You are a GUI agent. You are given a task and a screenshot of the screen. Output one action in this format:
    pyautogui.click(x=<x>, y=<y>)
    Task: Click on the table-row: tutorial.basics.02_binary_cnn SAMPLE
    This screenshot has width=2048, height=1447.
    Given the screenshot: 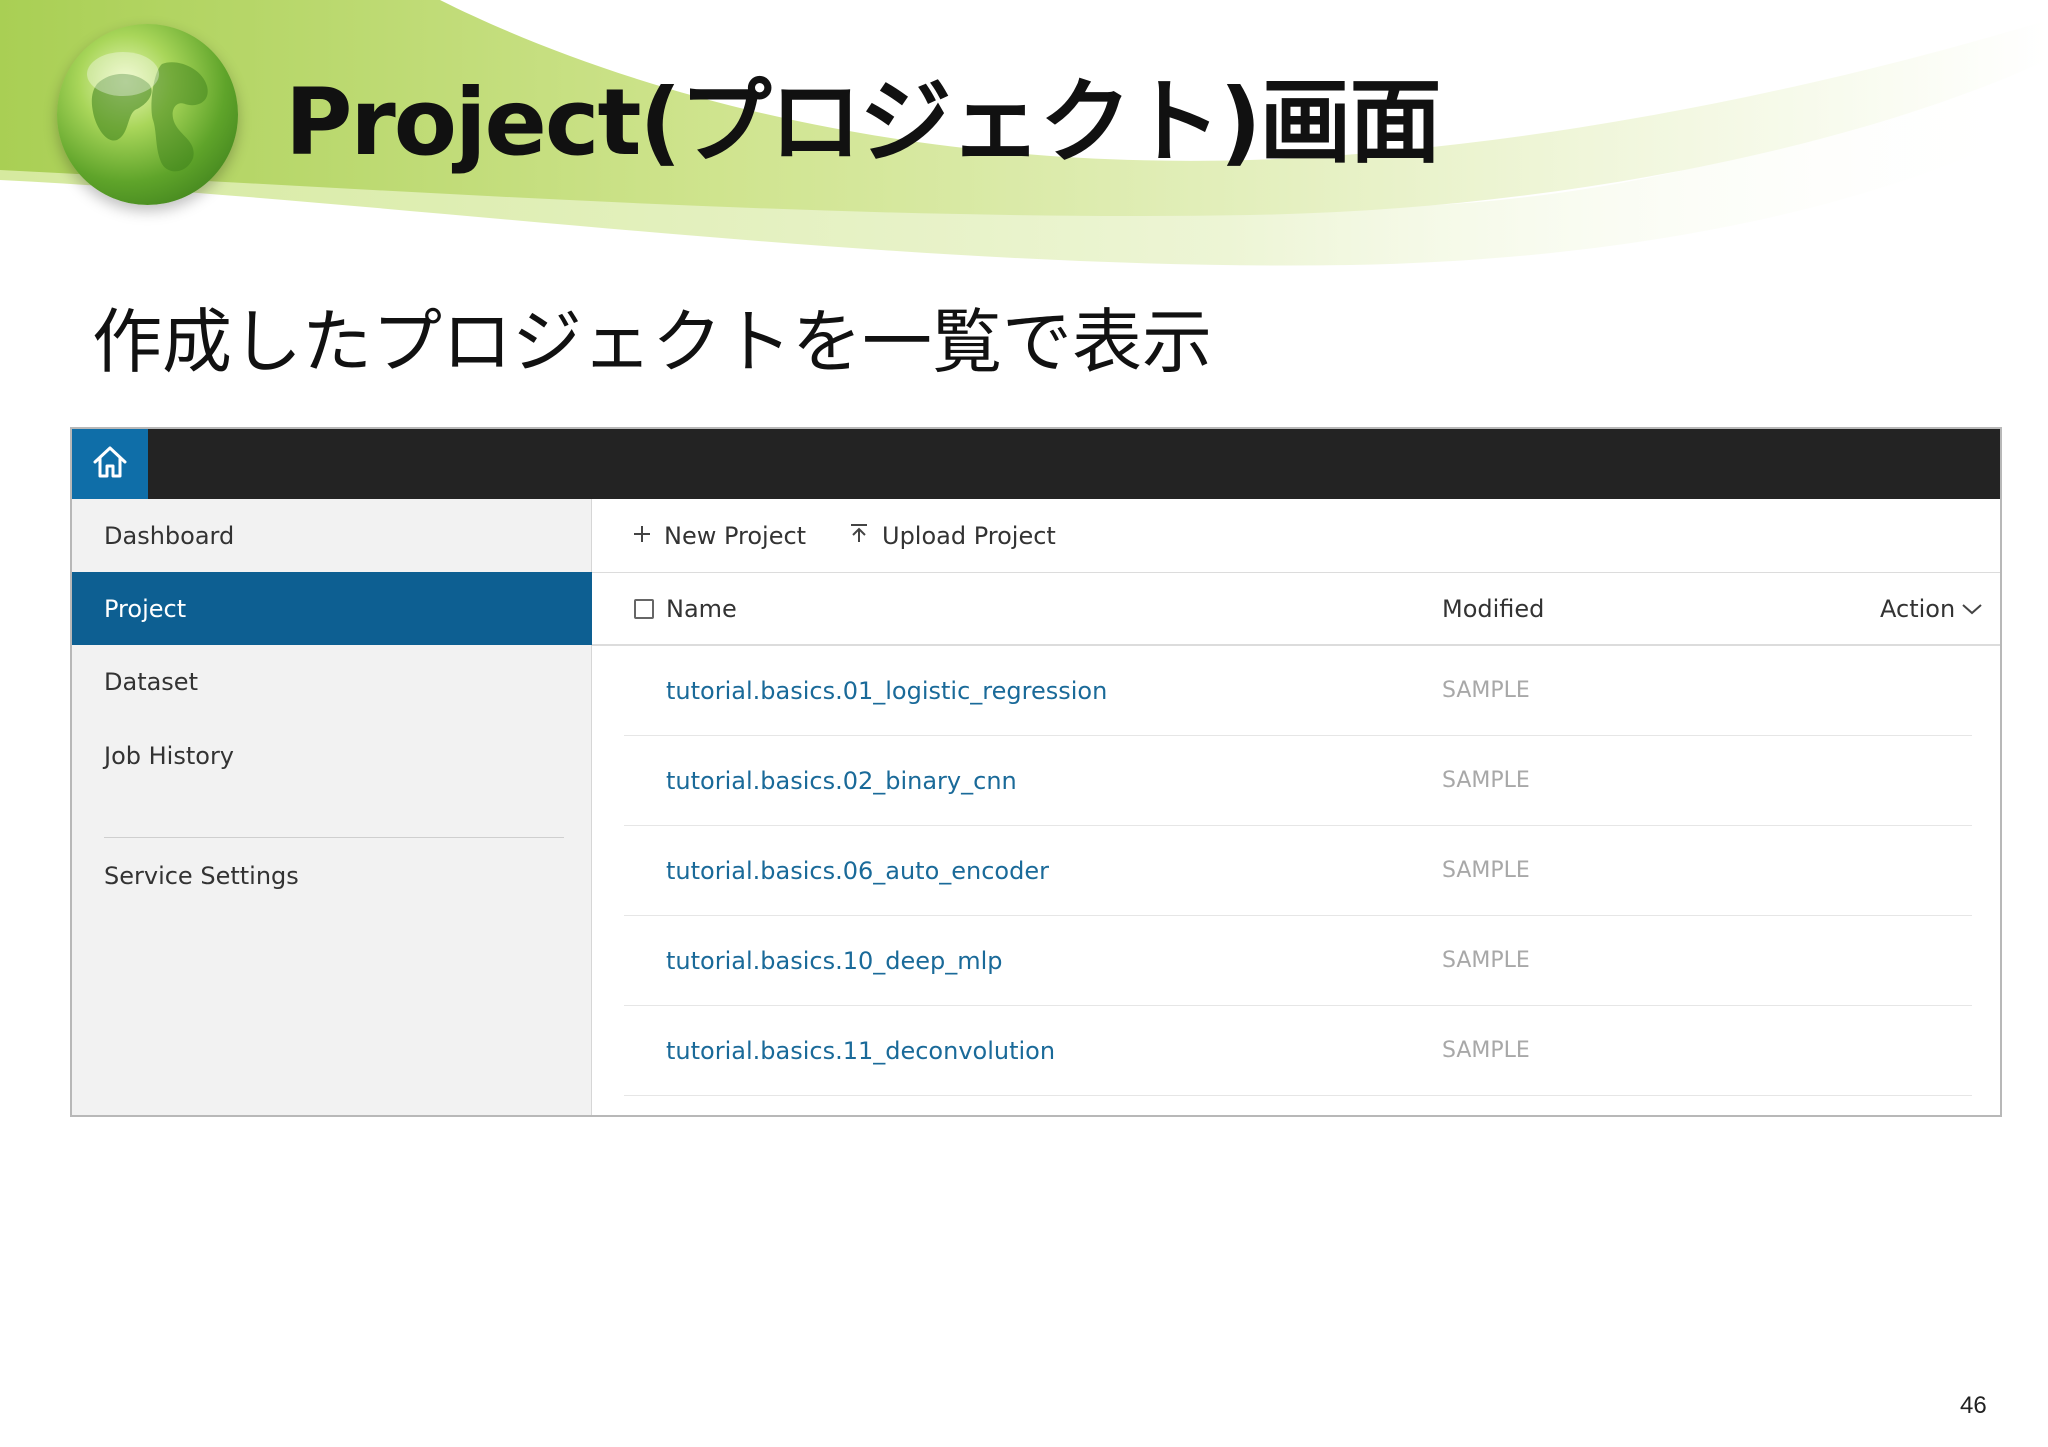 What is the action you would take?
    pyautogui.click(x=1298, y=781)
    